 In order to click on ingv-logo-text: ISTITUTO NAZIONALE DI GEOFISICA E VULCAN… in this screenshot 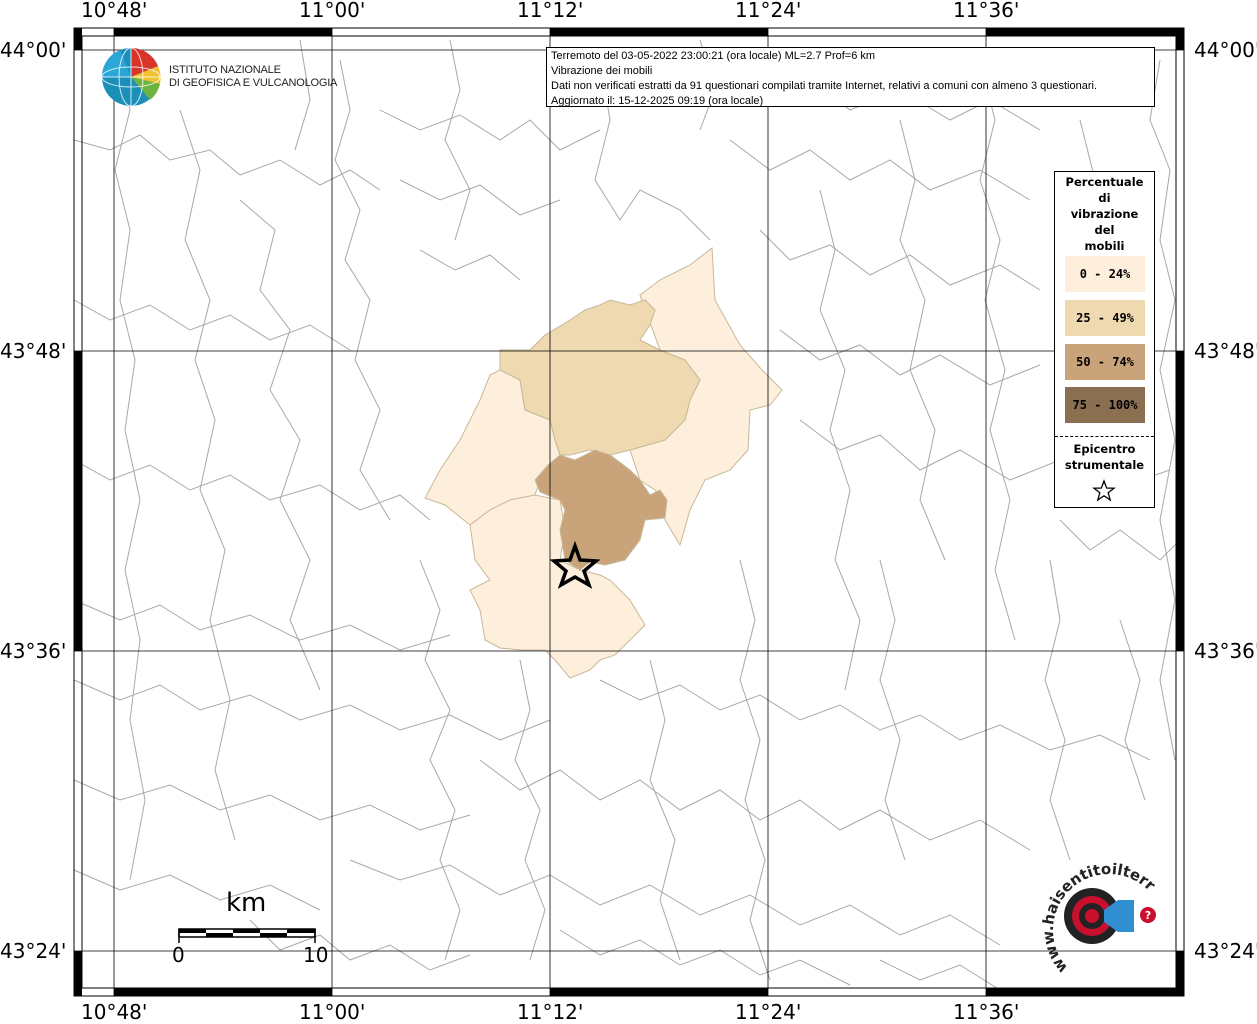, I will do `click(253, 77)`.